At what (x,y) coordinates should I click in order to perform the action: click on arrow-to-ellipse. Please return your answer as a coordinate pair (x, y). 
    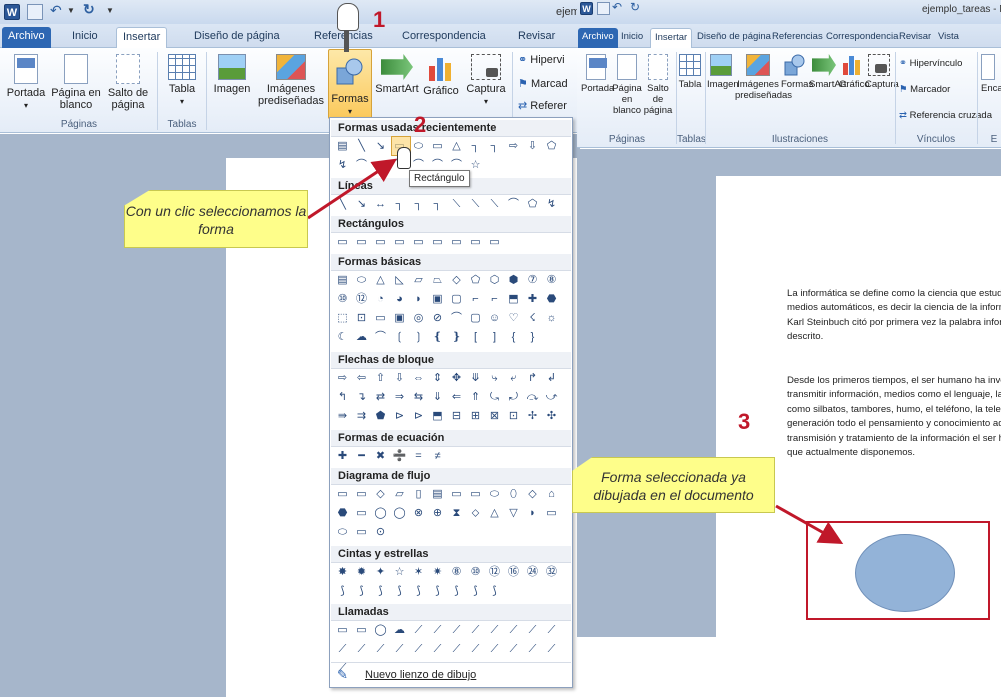
    Looking at the image, I should click on (809, 524).